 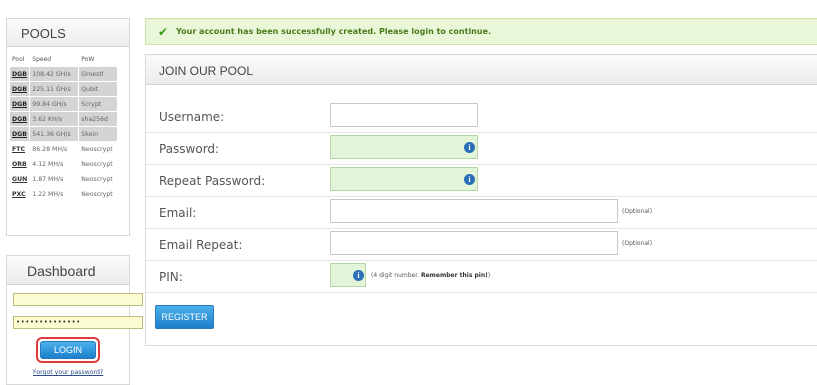 What do you see at coordinates (98, 74) in the screenshot?
I see `pool-pow: Groestl` at bounding box center [98, 74].